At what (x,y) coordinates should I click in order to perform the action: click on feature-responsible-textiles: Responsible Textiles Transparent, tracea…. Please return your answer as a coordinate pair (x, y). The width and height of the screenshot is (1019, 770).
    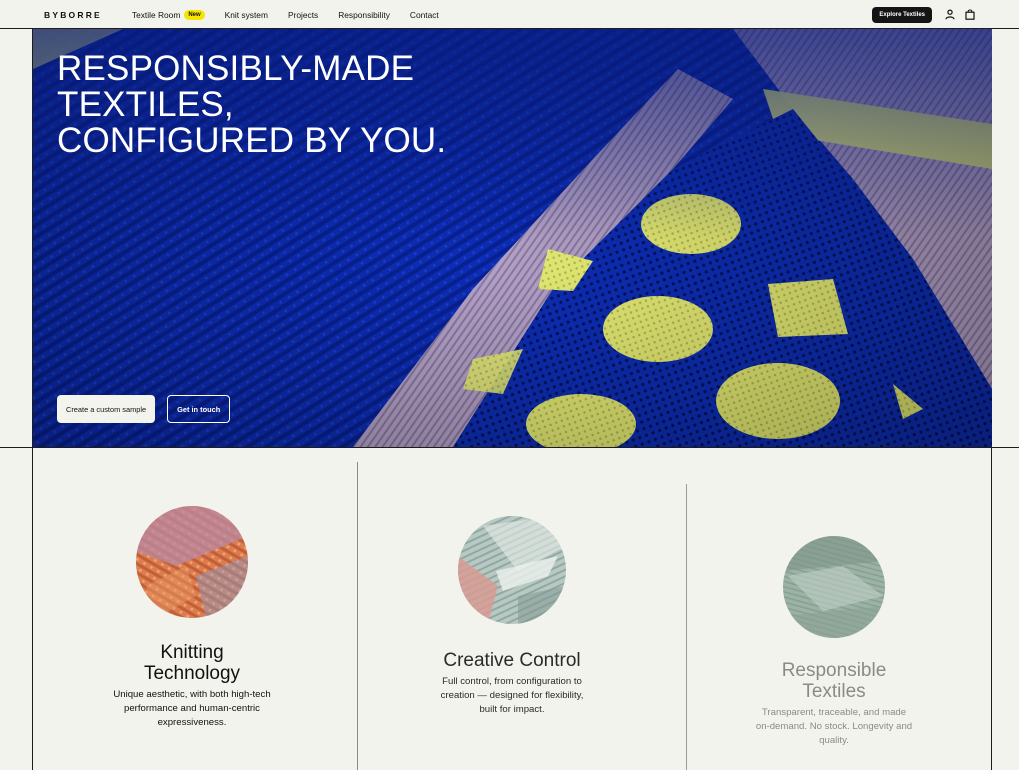
    Looking at the image, I should click on (834, 642).